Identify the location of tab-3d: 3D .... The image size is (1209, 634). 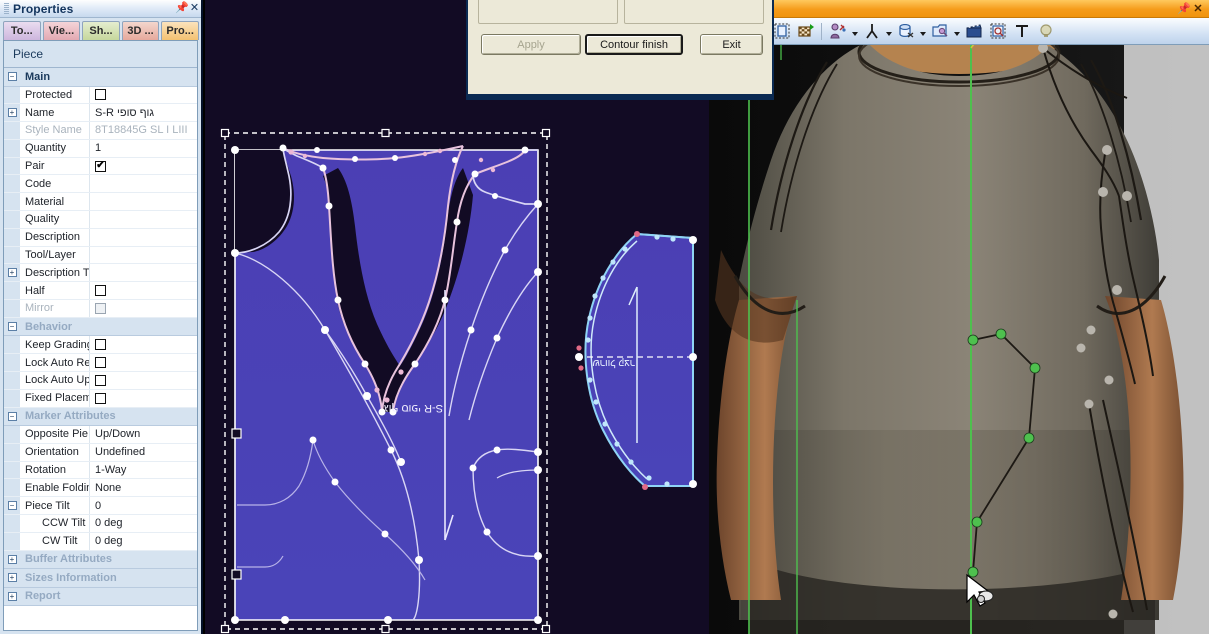
(140, 30).